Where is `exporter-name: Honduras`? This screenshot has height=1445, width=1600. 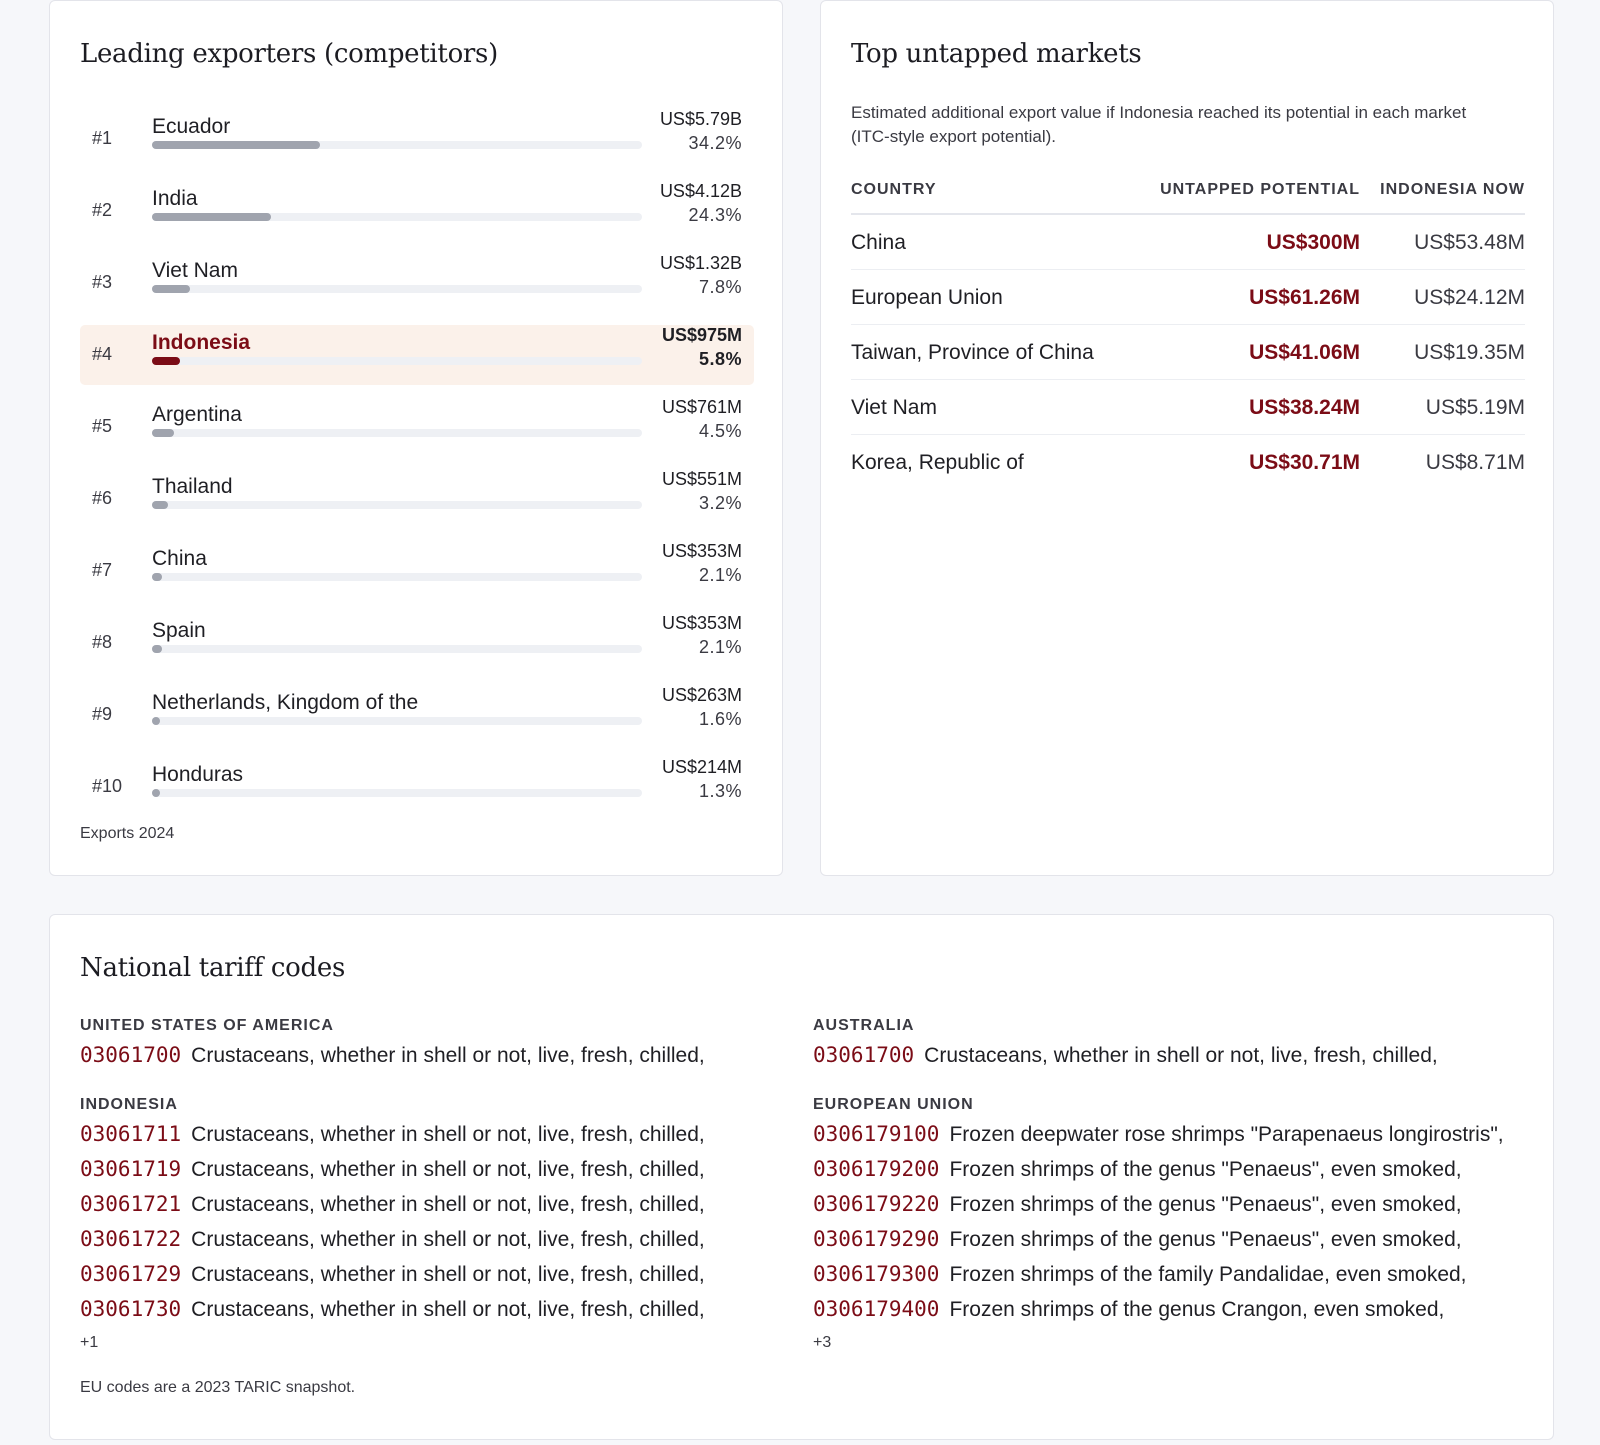
exporter-name: Honduras is located at coordinates (198, 774).